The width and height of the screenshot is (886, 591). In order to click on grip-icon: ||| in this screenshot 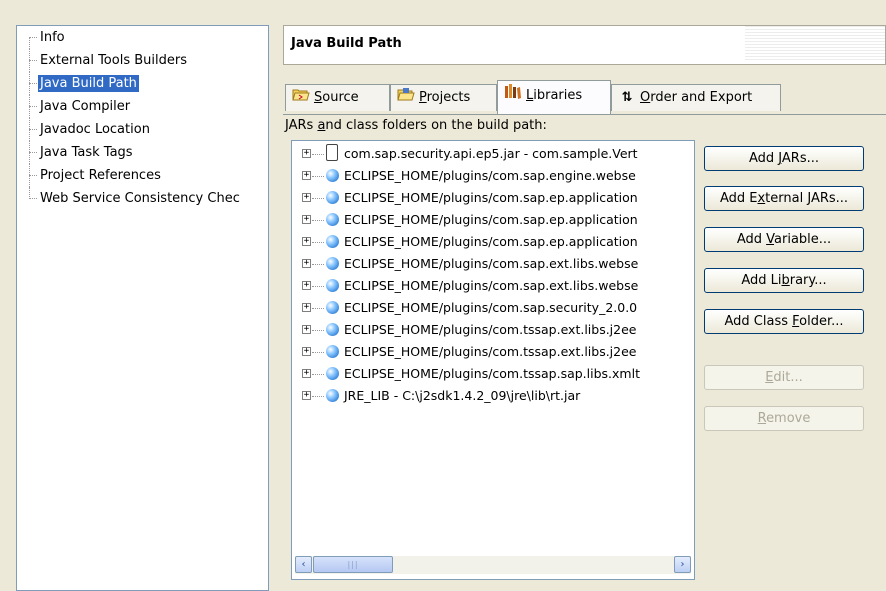, I will do `click(353, 564)`.